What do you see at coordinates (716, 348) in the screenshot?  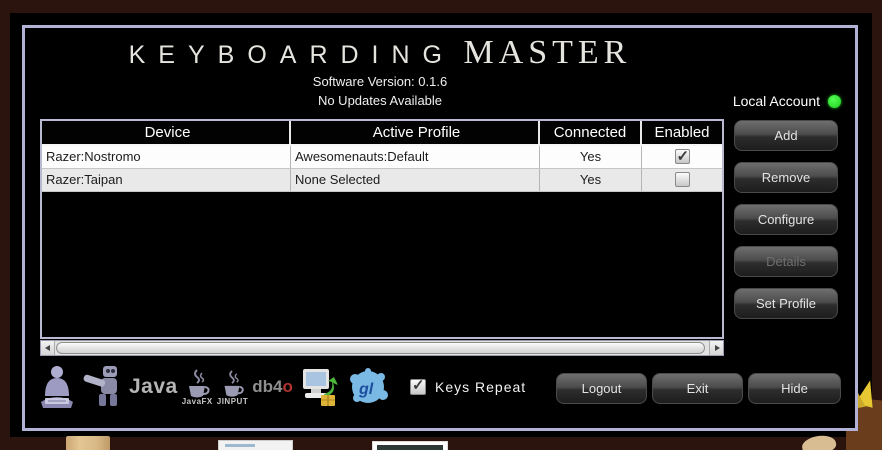 I see `scroll-right-arrow` at bounding box center [716, 348].